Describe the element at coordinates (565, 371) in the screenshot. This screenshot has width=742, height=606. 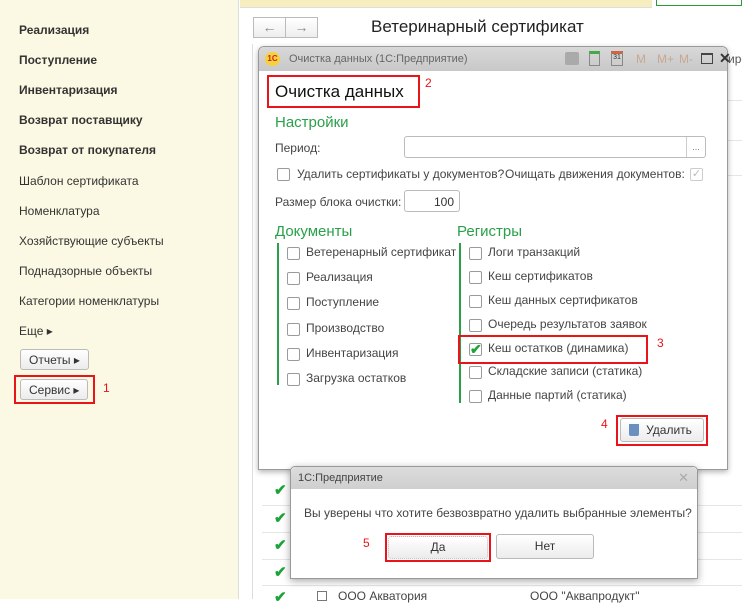
I see `register-item-label: Складские записи (статика)` at that location.